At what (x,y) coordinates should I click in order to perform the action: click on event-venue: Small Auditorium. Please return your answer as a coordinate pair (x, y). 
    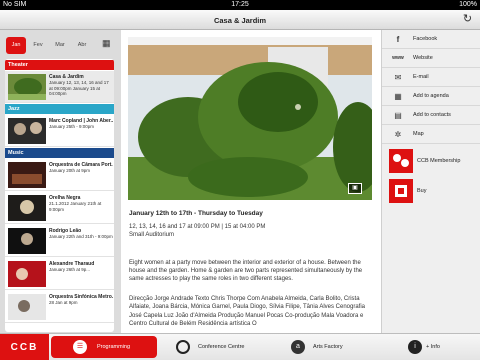
    Looking at the image, I should click on (152, 235).